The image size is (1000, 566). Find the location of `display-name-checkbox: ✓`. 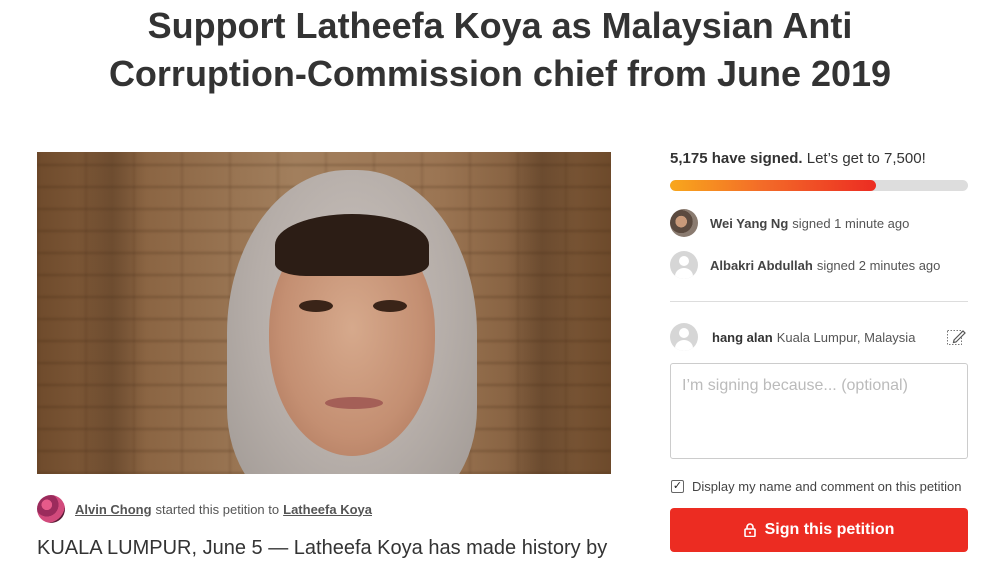

display-name-checkbox: ✓ is located at coordinates (677, 486).